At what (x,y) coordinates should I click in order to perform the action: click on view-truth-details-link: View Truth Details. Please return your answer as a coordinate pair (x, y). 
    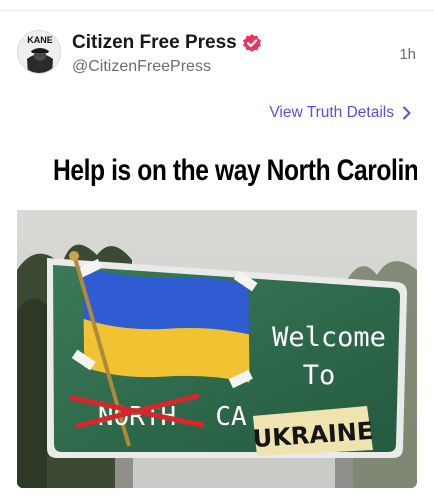
    Looking at the image, I should click on (340, 113).